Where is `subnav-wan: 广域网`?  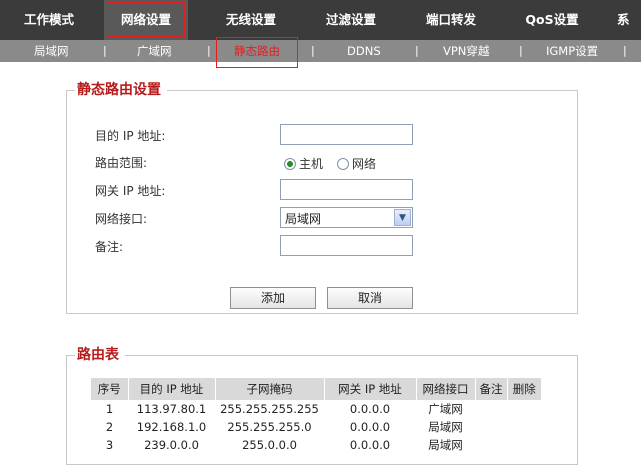
subnav-wan: 广域网 is located at coordinates (154, 51).